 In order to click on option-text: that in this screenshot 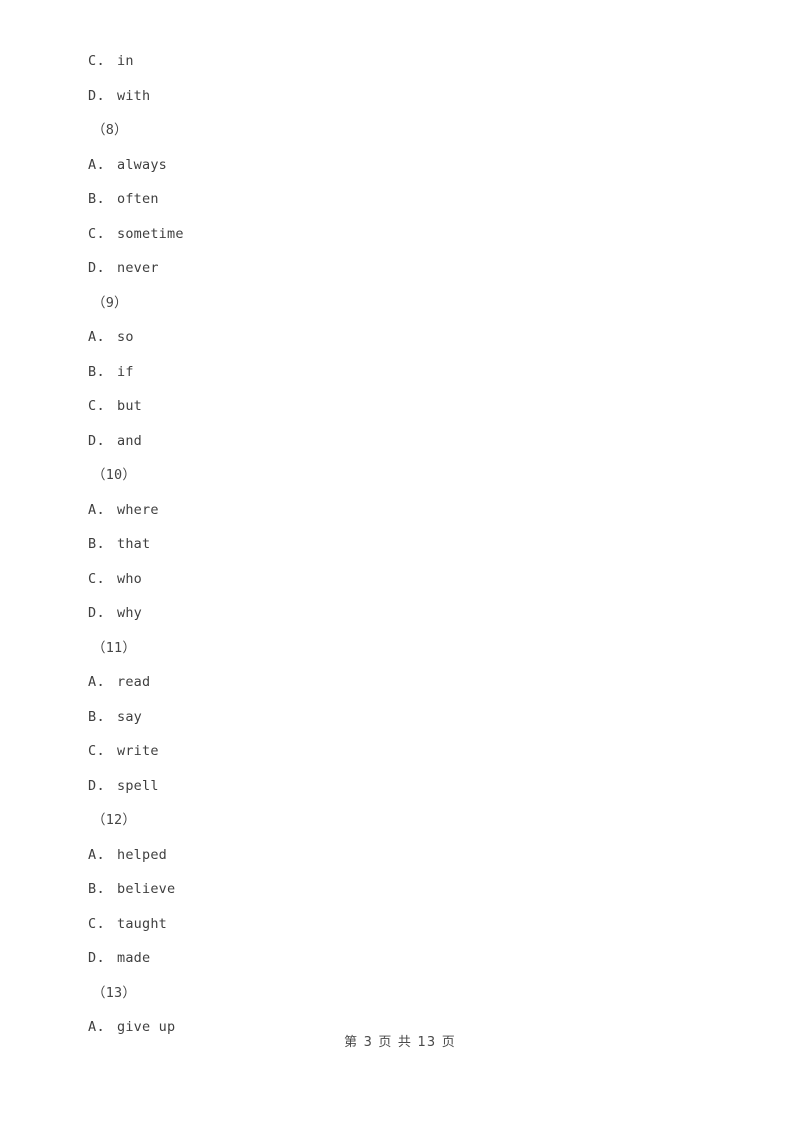, I will do `click(134, 544)`.